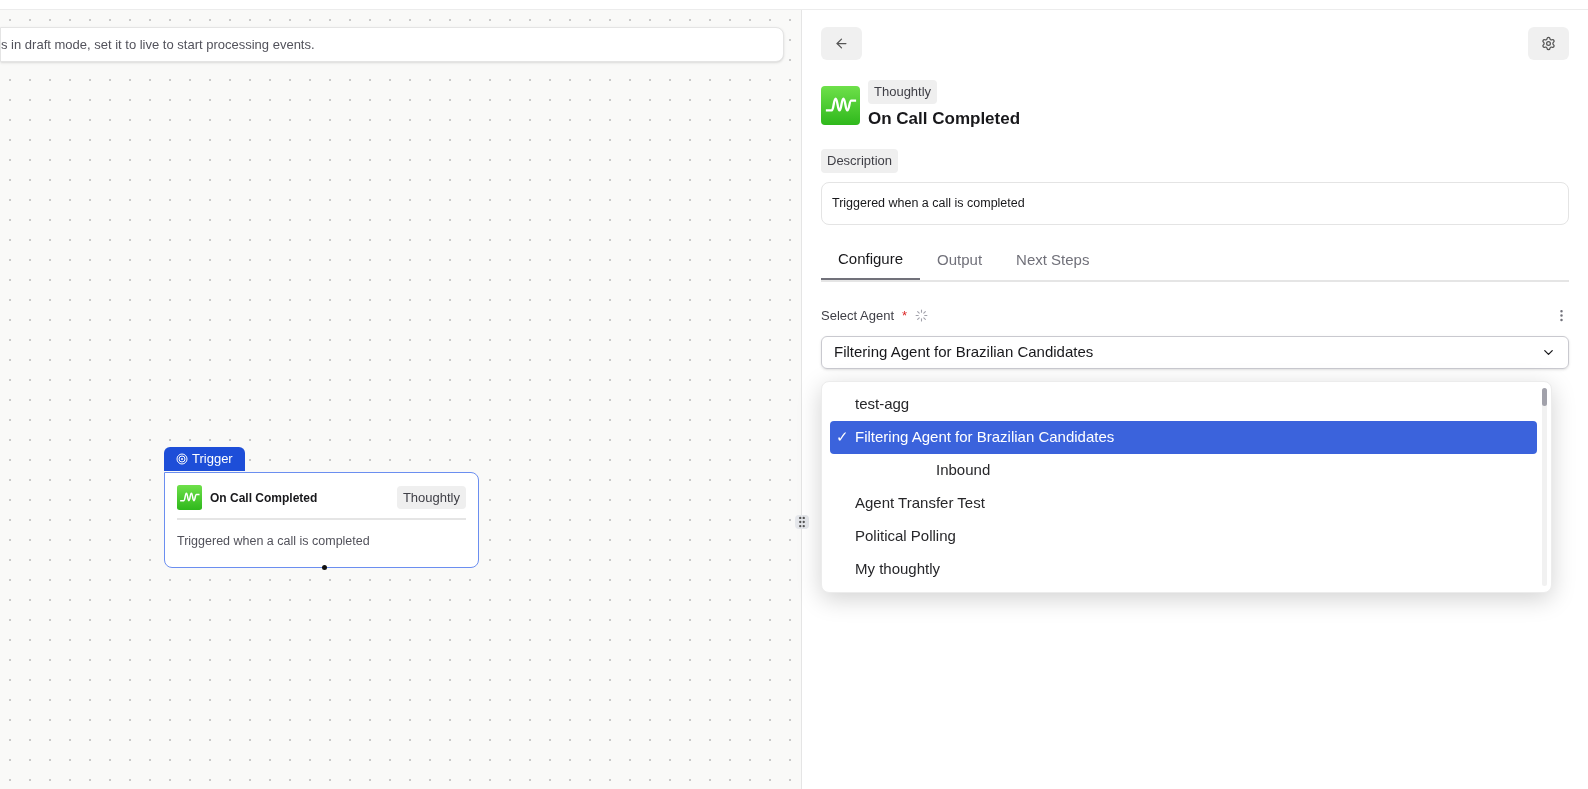 The height and width of the screenshot is (789, 1588). Describe the element at coordinates (802, 522) in the screenshot. I see `resize-handle` at that location.